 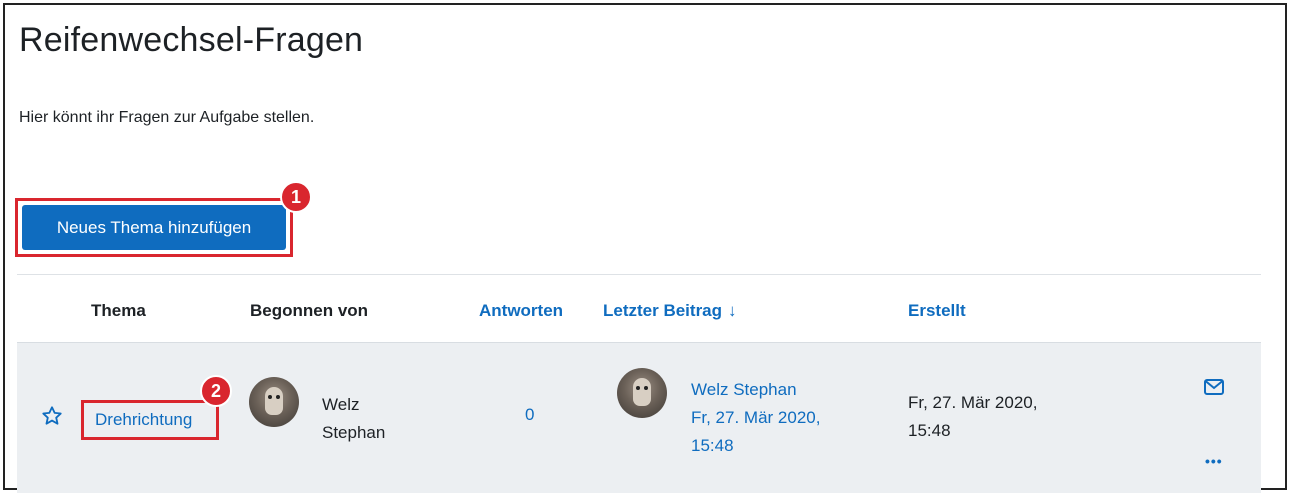 What do you see at coordinates (118, 310) in the screenshot?
I see `header-topic: Thema` at bounding box center [118, 310].